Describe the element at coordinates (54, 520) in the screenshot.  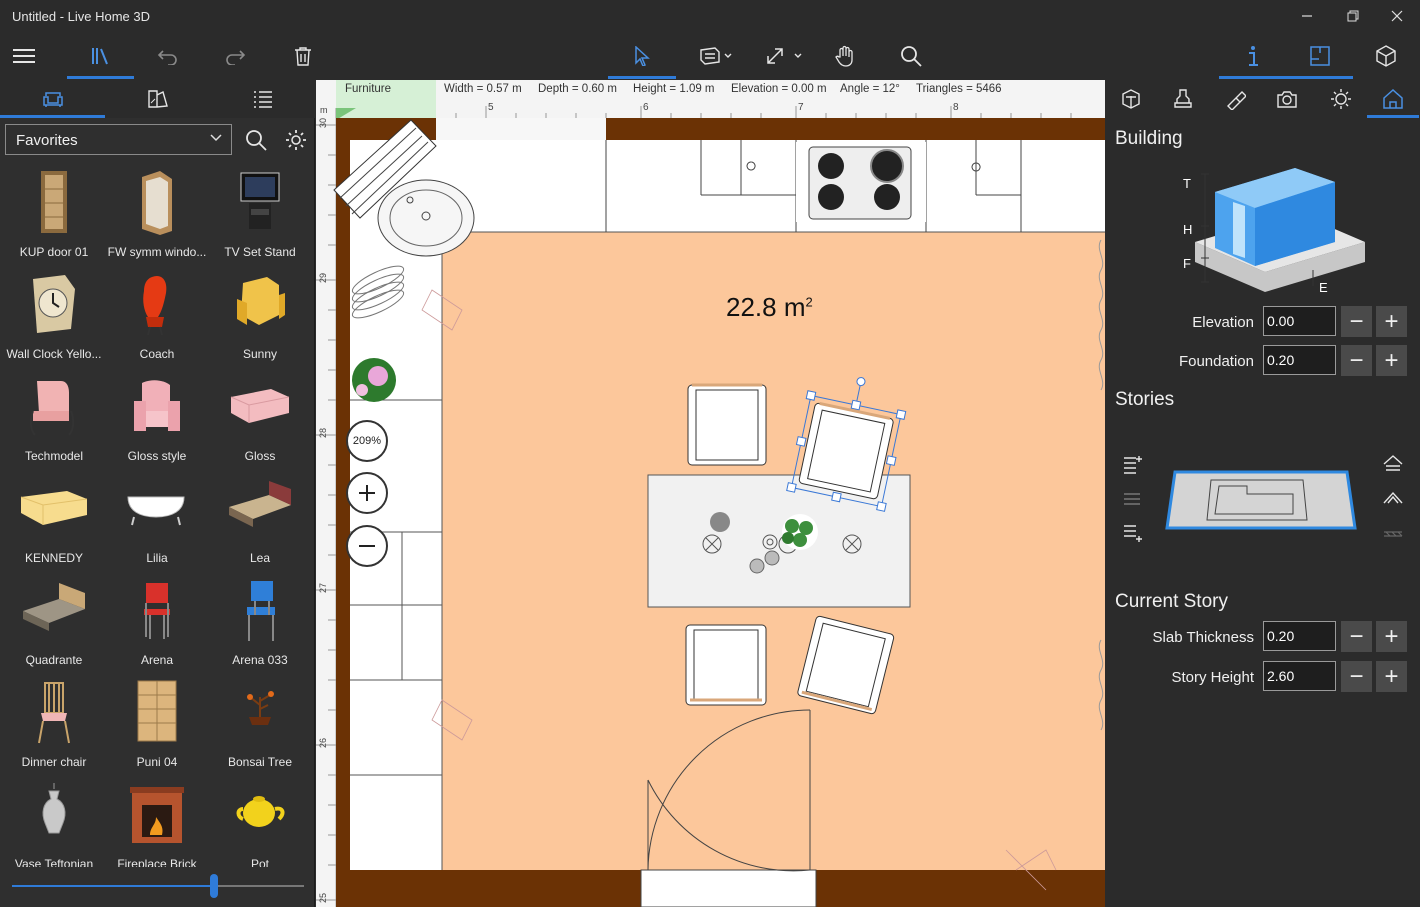
I see `library-item: KENNEDY` at that location.